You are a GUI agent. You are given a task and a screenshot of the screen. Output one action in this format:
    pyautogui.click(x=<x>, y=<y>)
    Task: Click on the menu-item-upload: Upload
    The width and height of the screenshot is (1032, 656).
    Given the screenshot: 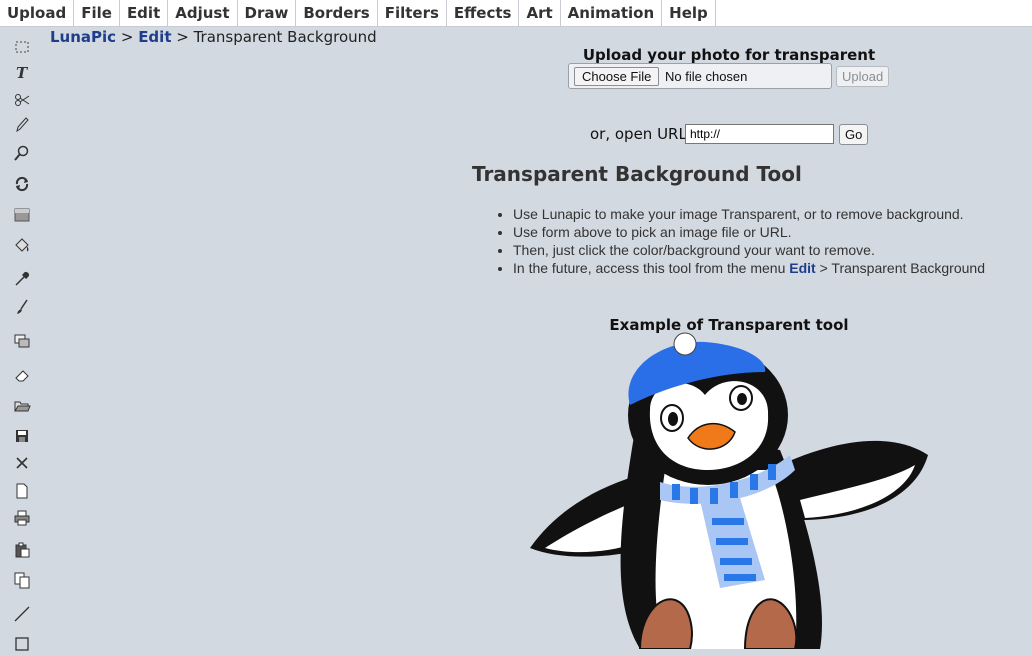 What is the action you would take?
    pyautogui.click(x=37, y=13)
    